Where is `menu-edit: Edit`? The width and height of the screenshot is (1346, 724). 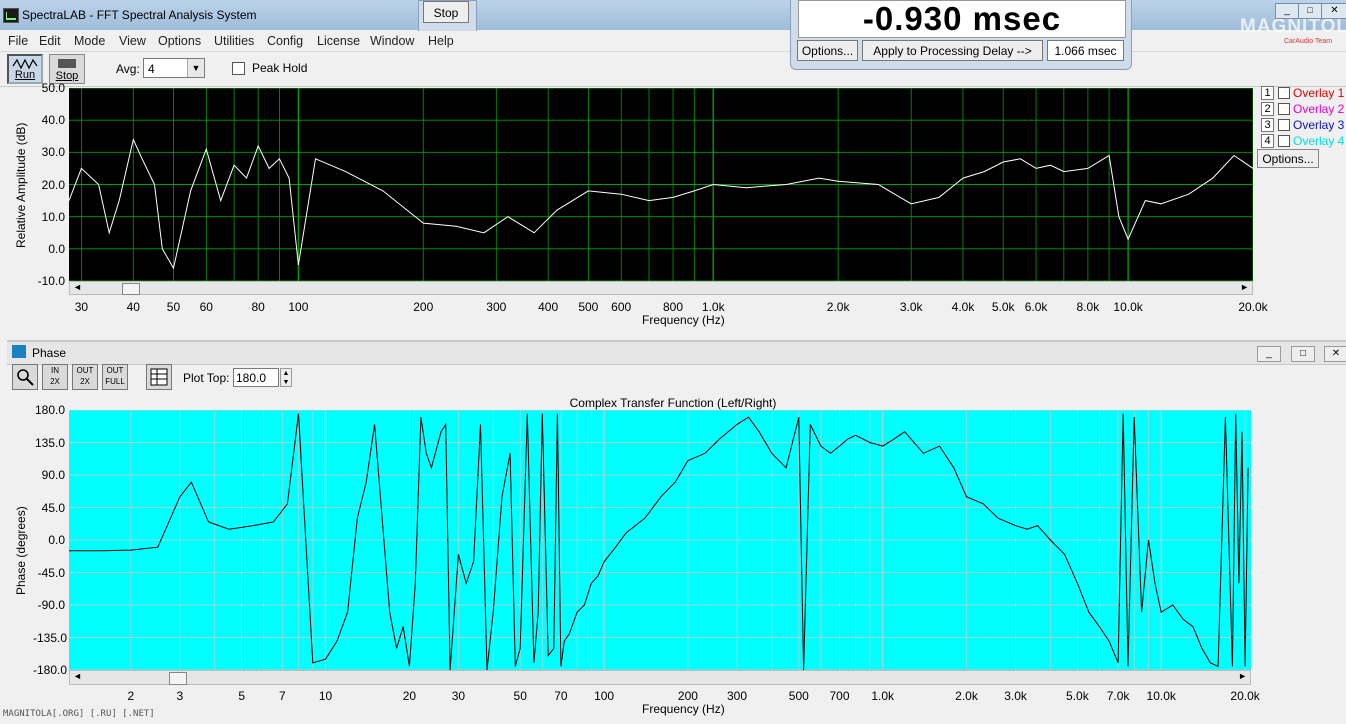
menu-edit: Edit is located at coordinates (50, 41).